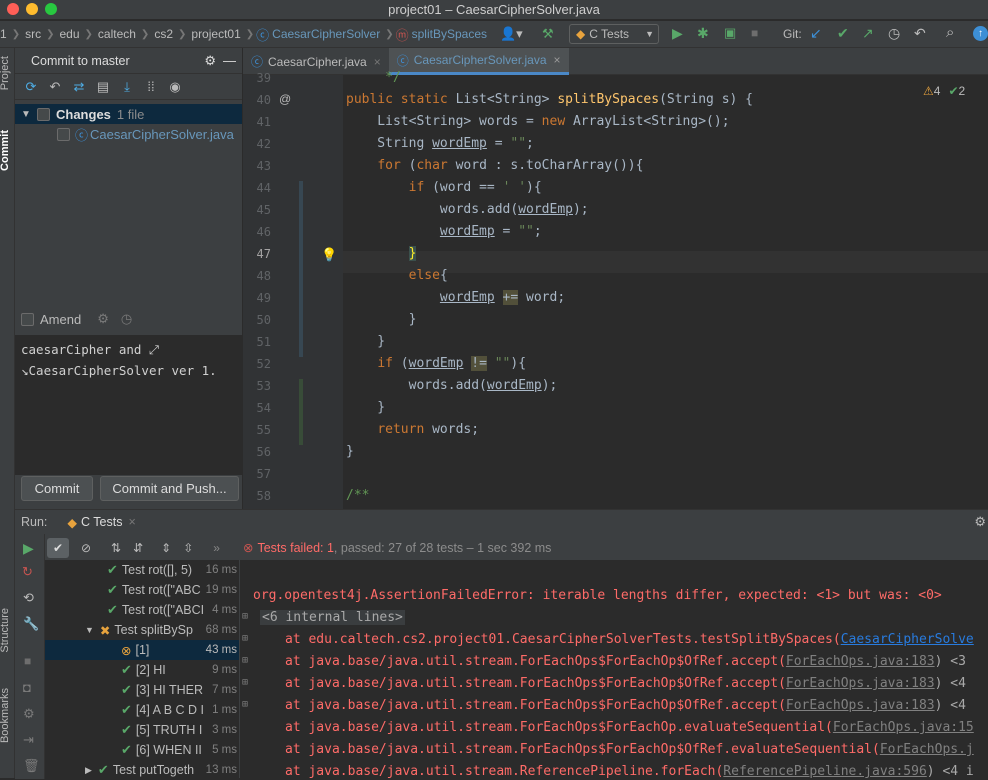 The image size is (988, 780). Describe the element at coordinates (903, 727) in the screenshot. I see `source-link: ForEachOps.java:15` at that location.